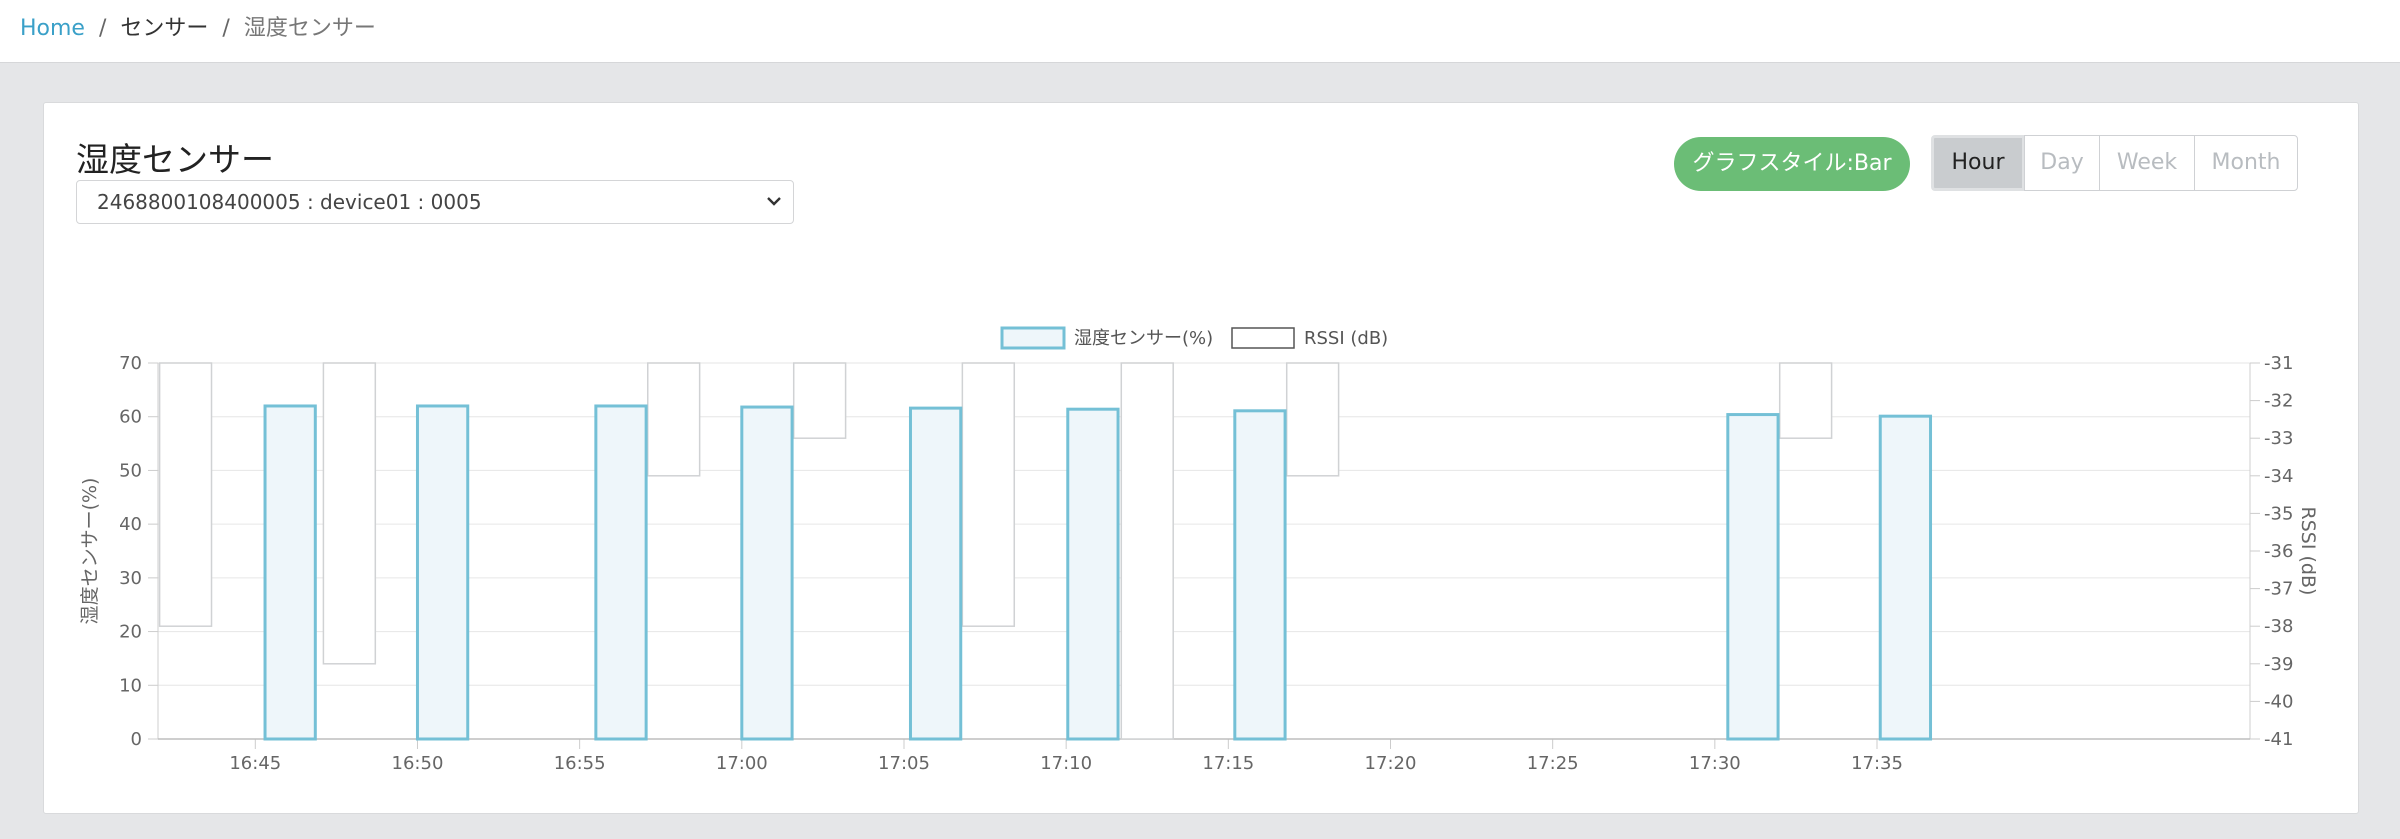 This screenshot has width=2400, height=839. Describe the element at coordinates (2308, 551) in the screenshot. I see `y-right-axis-title: RSSI (dB)` at that location.